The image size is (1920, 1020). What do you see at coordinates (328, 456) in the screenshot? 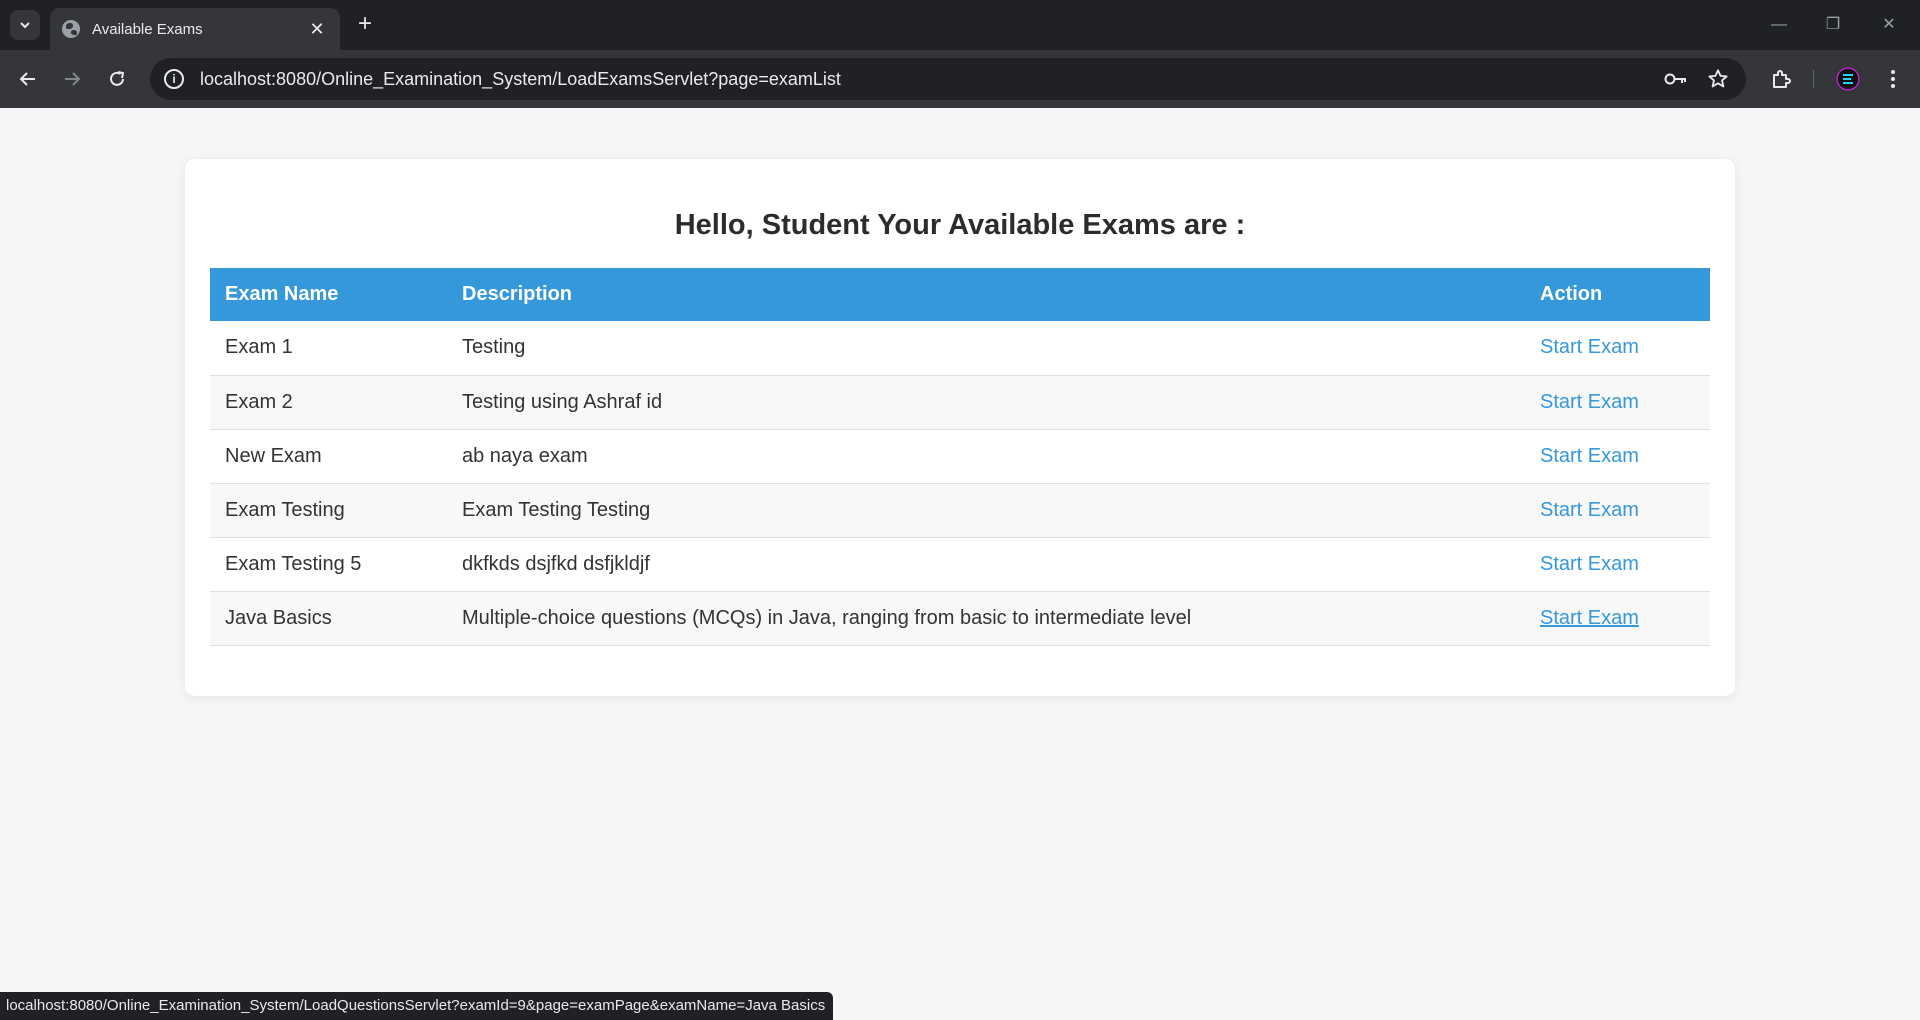
I see `exam-name-cell: New Exam` at bounding box center [328, 456].